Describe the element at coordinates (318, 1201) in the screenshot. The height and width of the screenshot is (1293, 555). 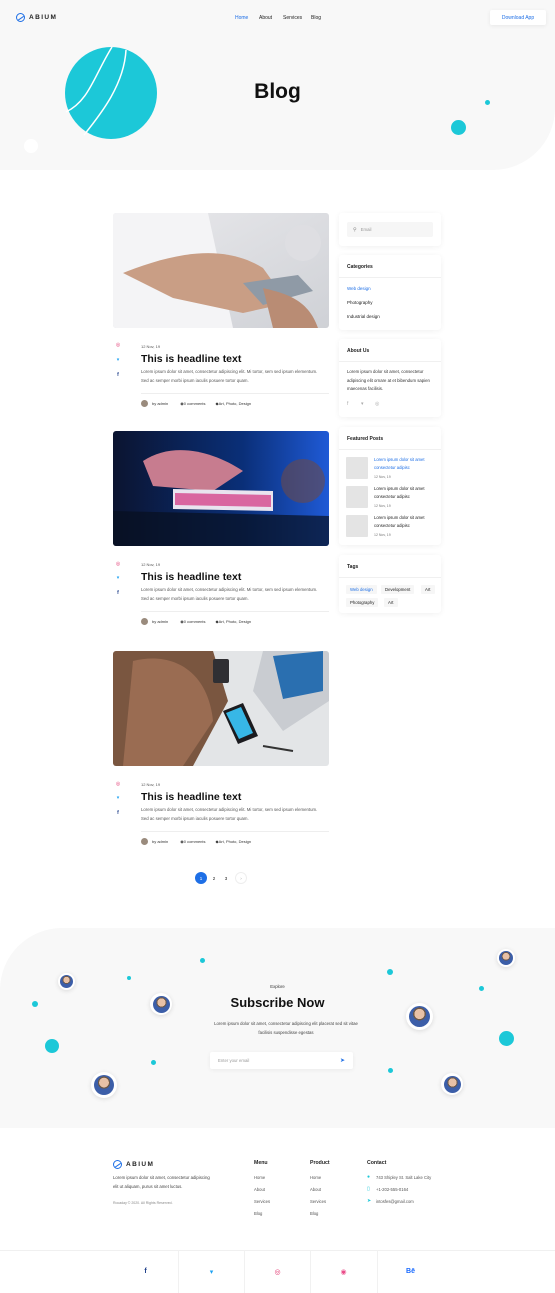
I see `footer-product-link: Services` at that location.